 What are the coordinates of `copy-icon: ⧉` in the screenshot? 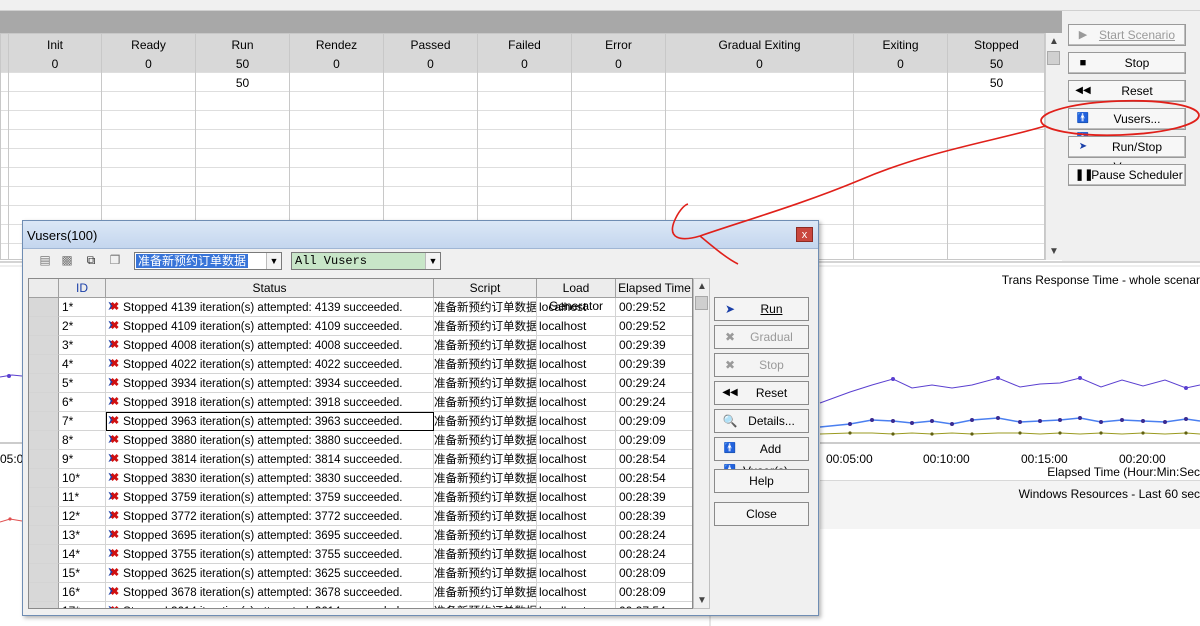 It's located at (91, 261).